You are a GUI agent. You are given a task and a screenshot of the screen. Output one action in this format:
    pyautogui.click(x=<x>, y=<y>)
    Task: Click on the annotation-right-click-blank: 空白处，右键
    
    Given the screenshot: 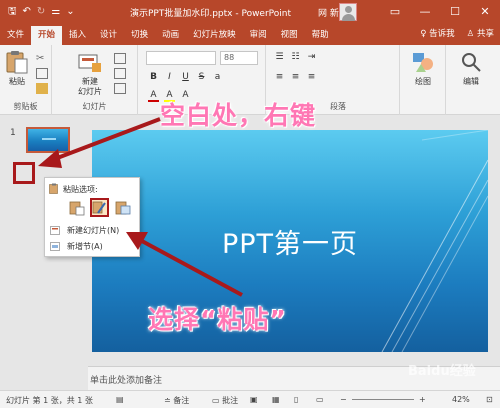 What is the action you would take?
    pyautogui.click(x=238, y=115)
    